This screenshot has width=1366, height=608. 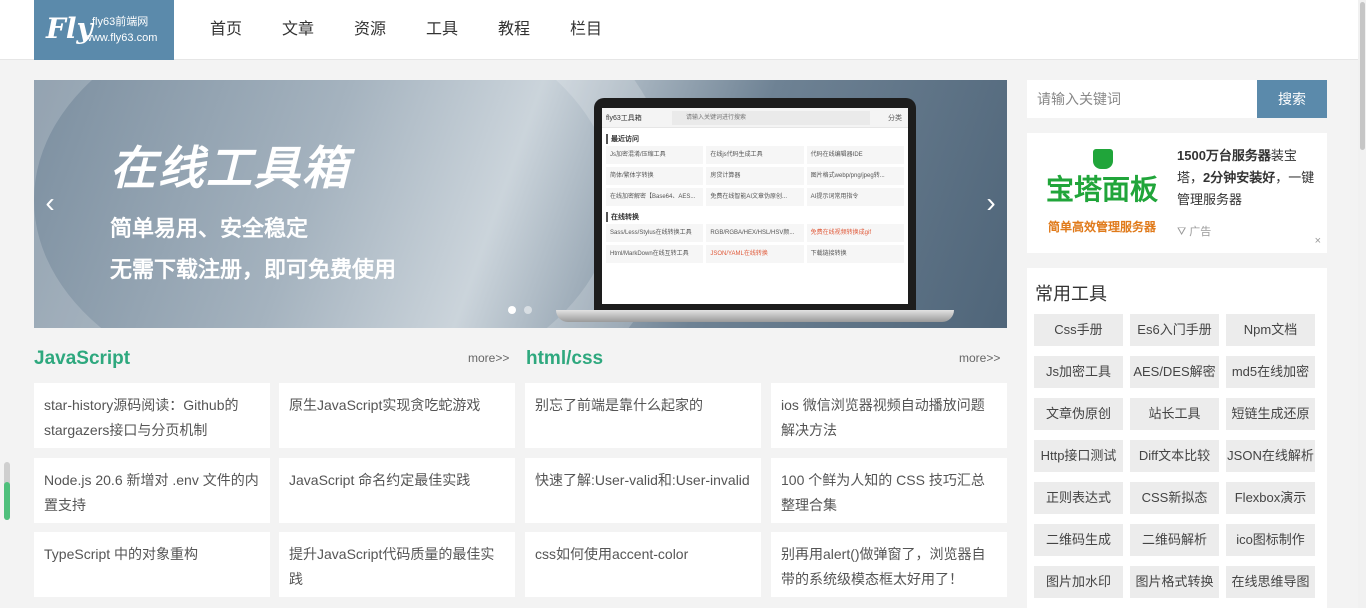 I want to click on carousel-next-icon: ›, so click(x=991, y=203).